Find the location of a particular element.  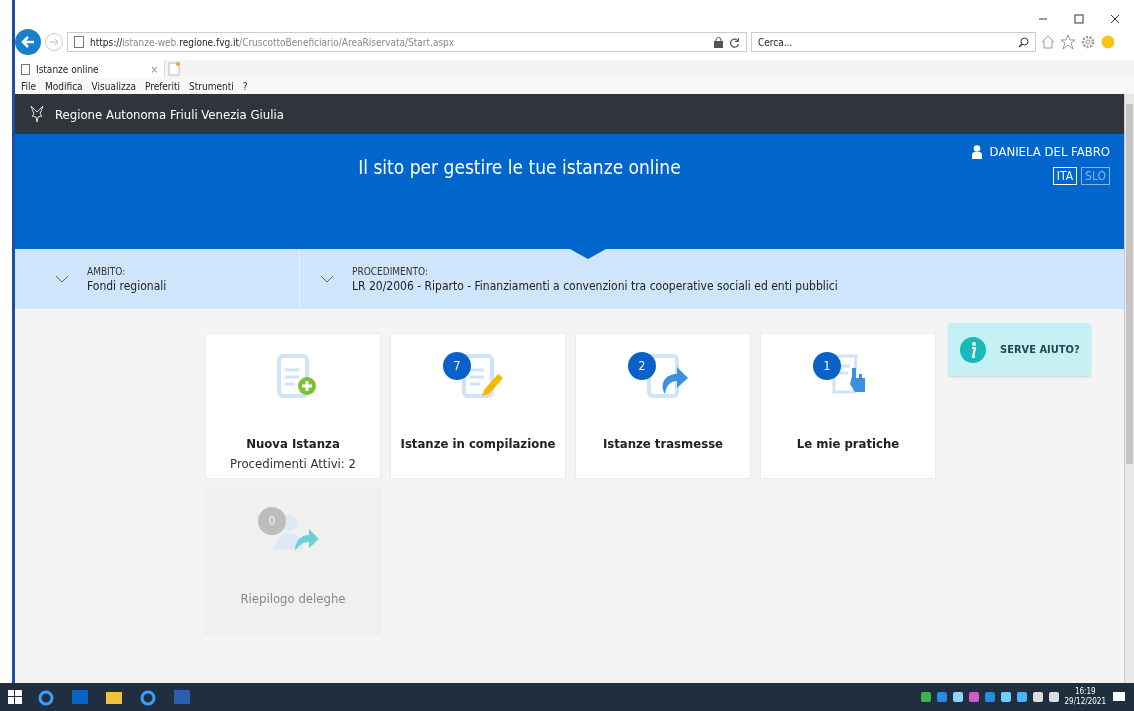

tile-title: Istanze in compilazione is located at coordinates (478, 443).